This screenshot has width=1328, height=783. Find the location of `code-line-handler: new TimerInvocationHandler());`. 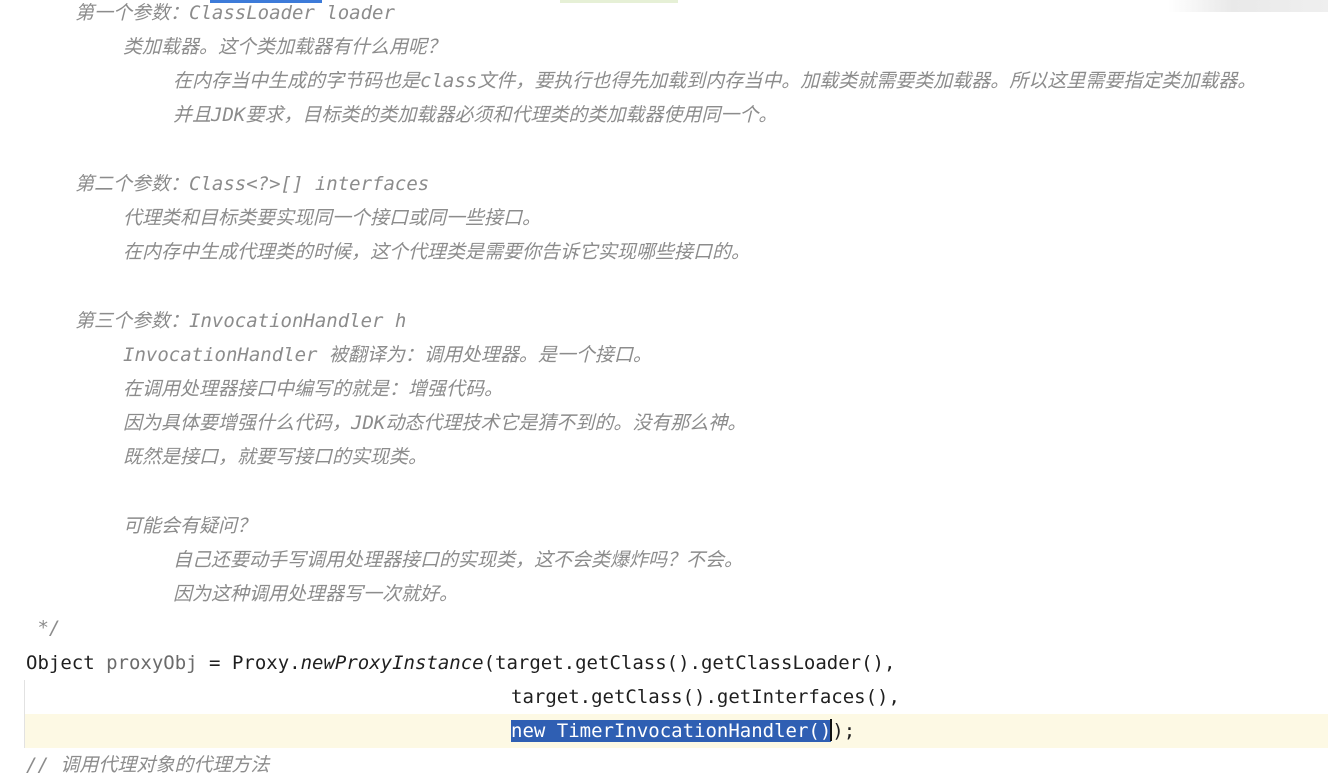

code-line-handler: new TimerInvocationHandler()); is located at coordinates (683, 731).